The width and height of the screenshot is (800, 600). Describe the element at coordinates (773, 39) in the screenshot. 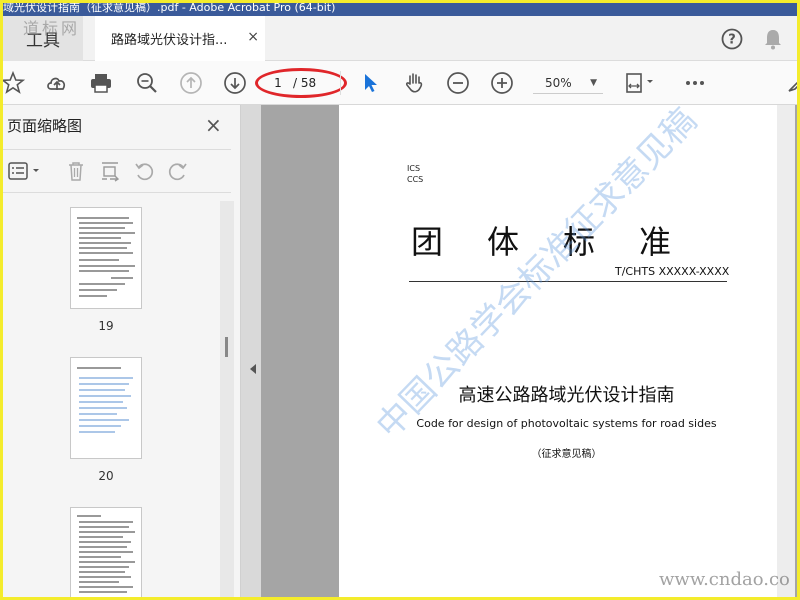

I see `bell-icon` at that location.